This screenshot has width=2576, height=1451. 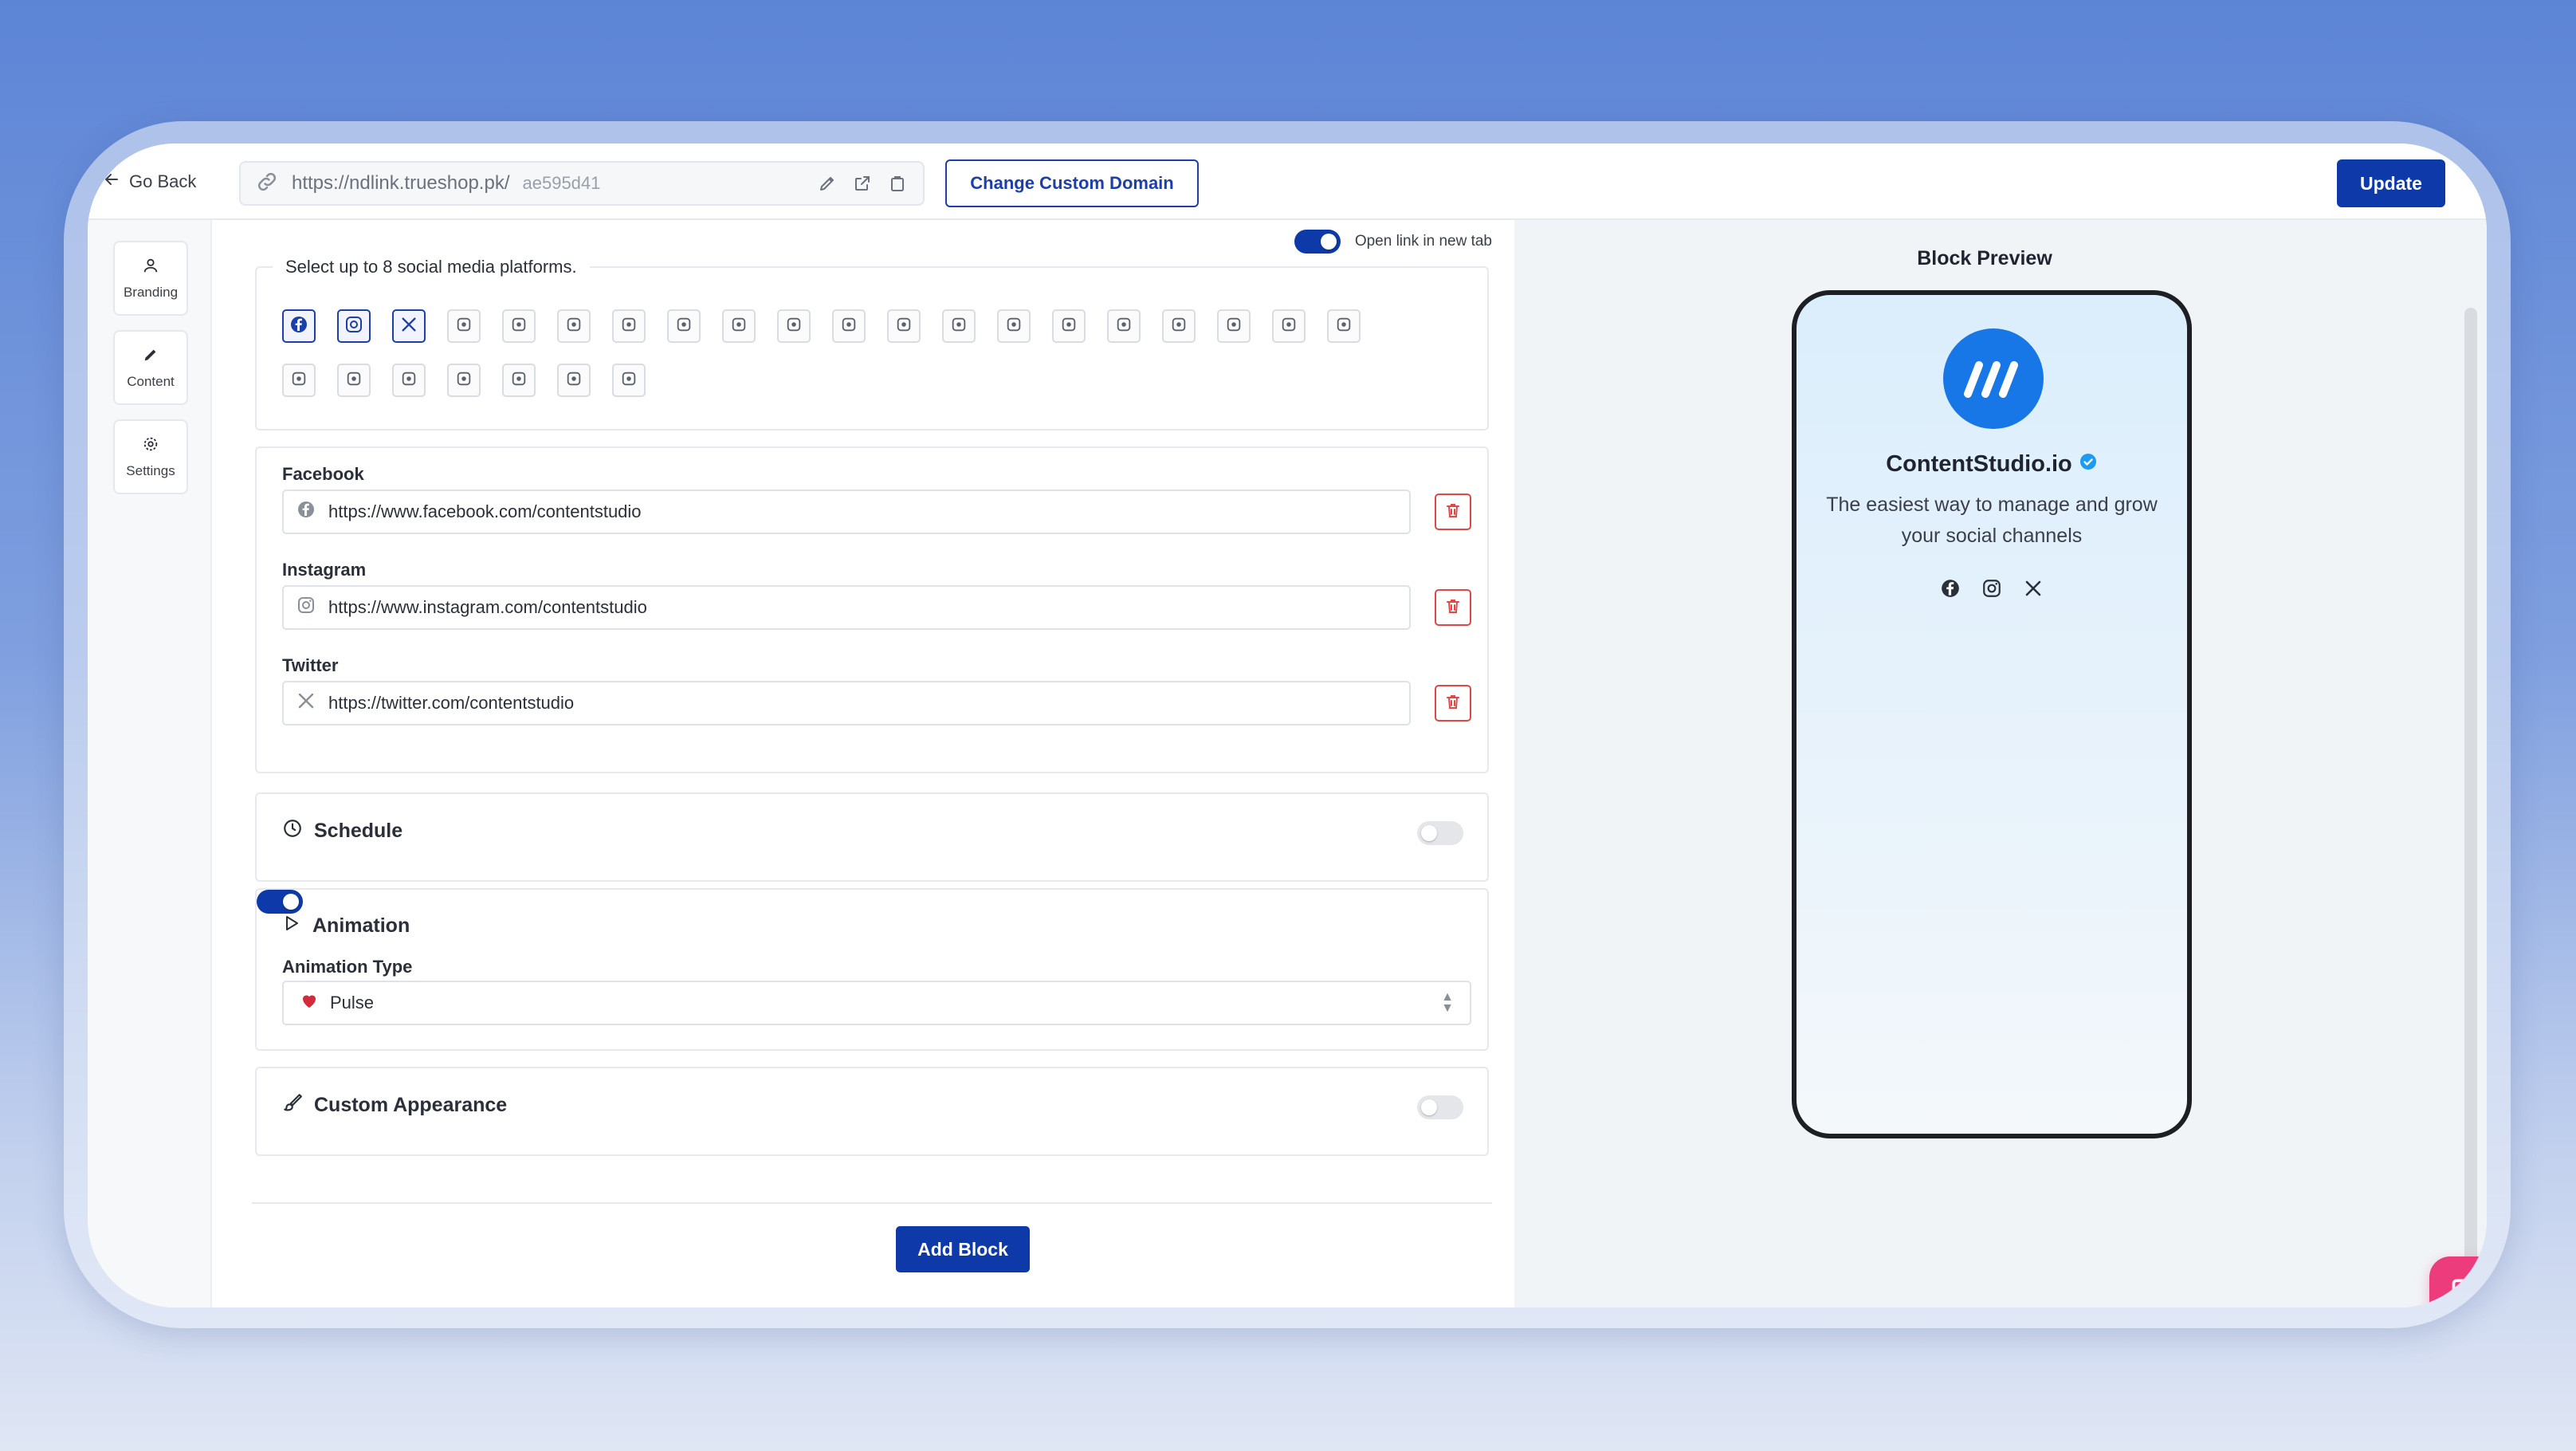 I want to click on platform-option-spotify, so click(x=739, y=326).